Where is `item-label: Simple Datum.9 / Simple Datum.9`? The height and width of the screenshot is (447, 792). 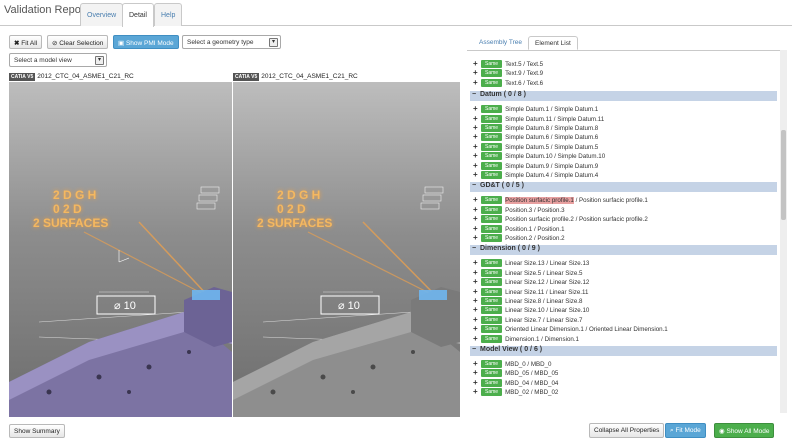 item-label: Simple Datum.9 / Simple Datum.9 is located at coordinates (552, 166).